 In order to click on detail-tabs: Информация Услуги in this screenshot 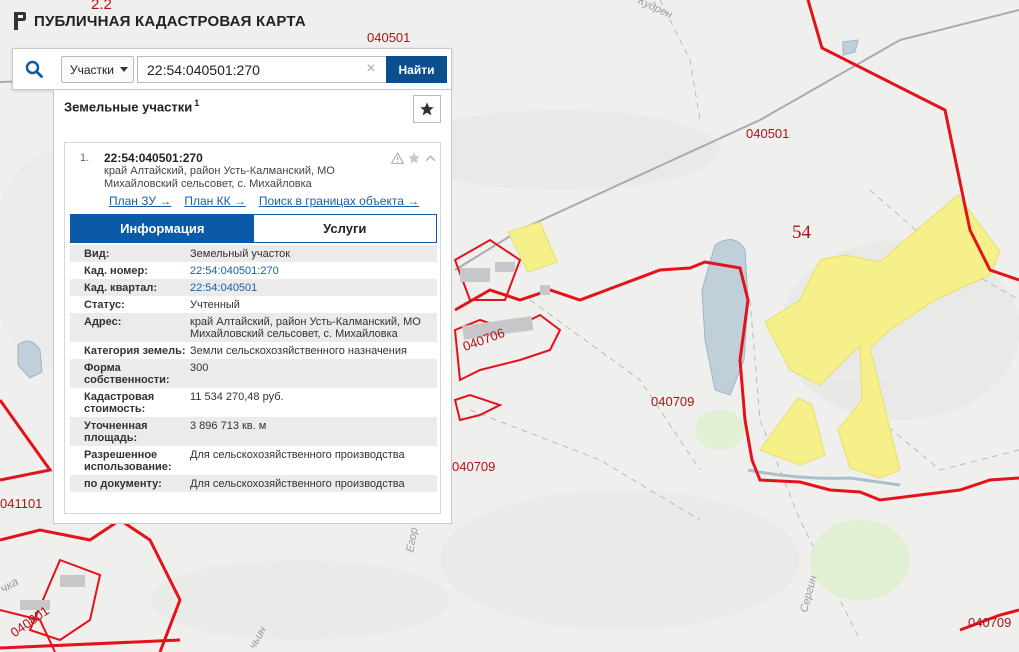, I will do `click(253, 228)`.